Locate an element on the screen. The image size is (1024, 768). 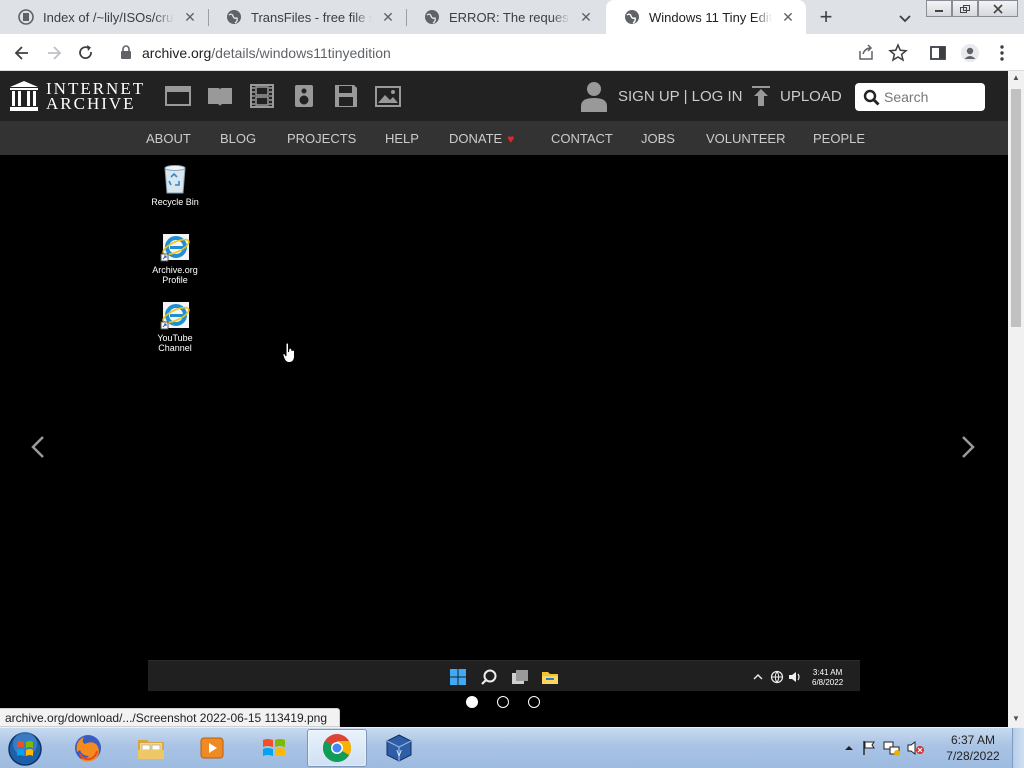
tab-search-chevron-icon is located at coordinates (905, 18).